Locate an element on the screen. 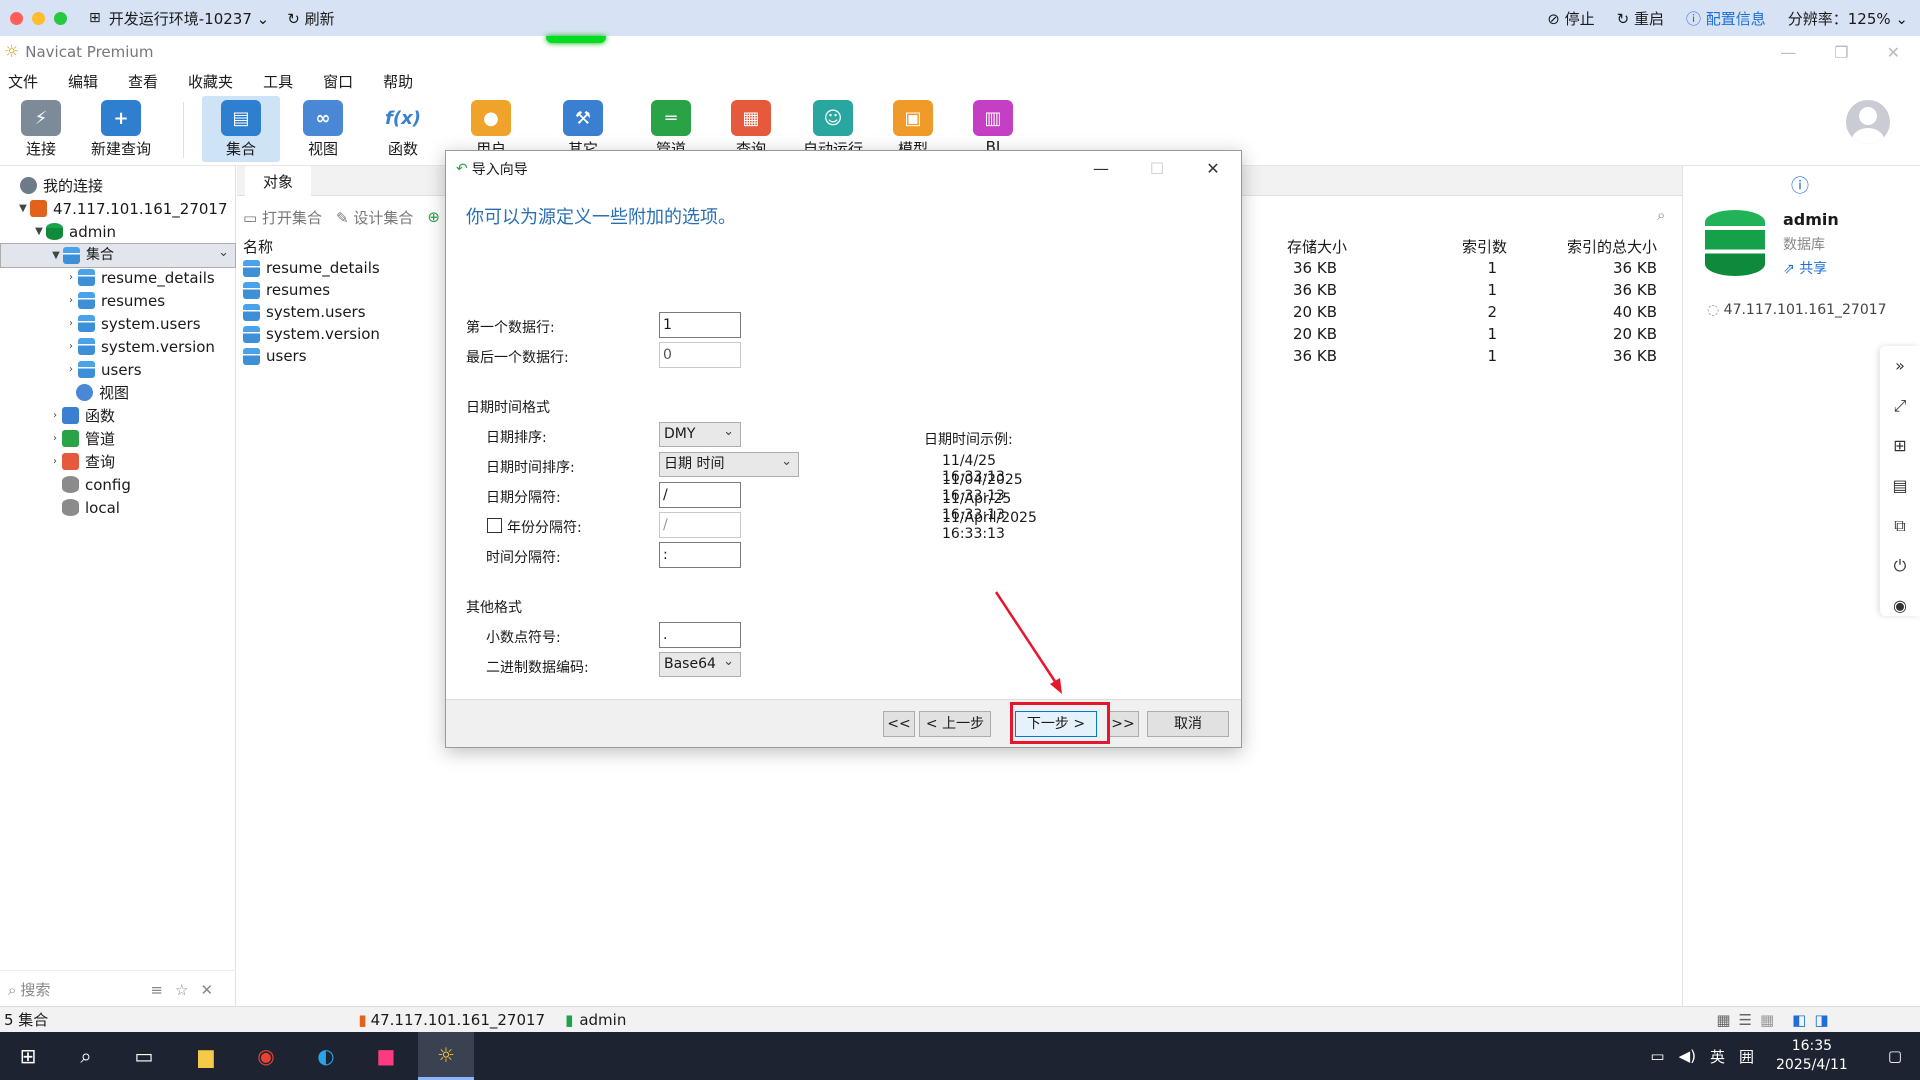  tree-collection-item: › system.users is located at coordinates (118, 323).